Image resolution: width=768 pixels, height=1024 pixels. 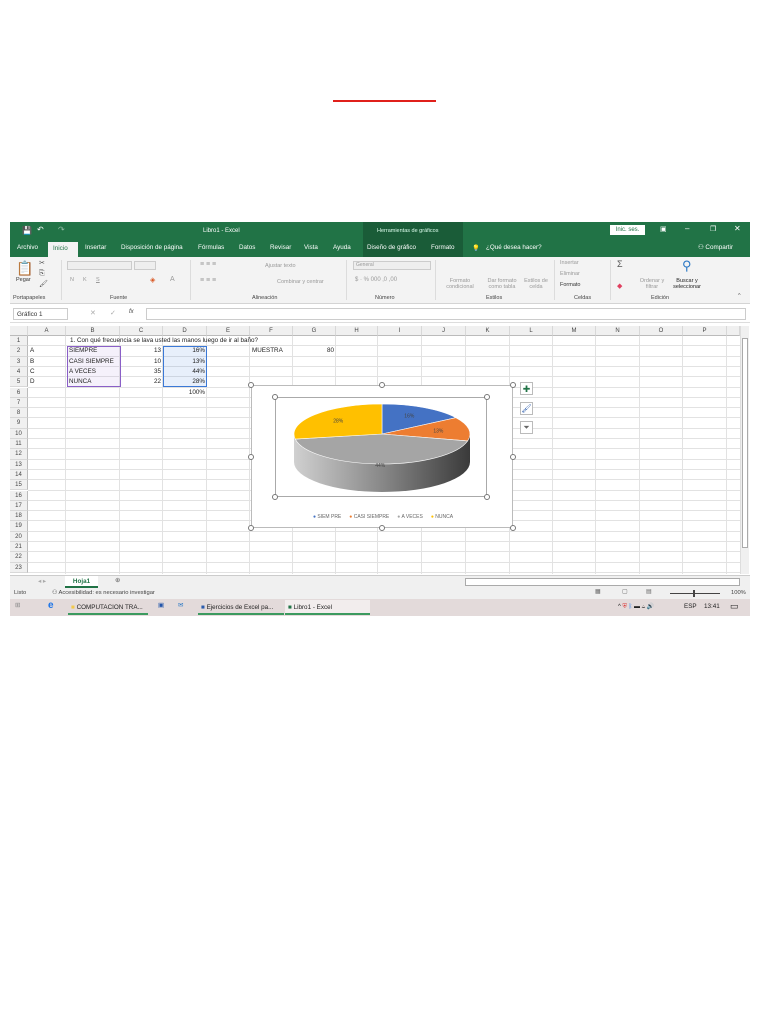 I want to click on select-all, so click(x=19, y=331).